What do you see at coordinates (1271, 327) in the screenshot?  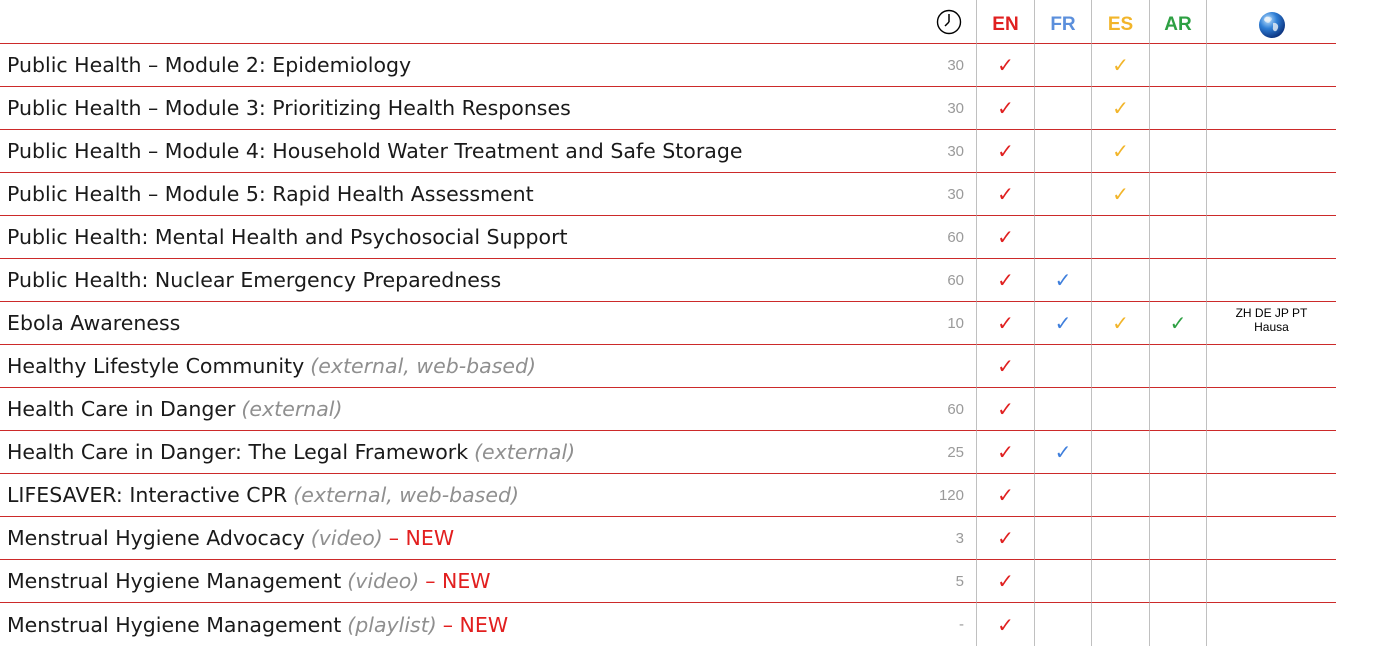 I see `other-language-line: Hausa` at bounding box center [1271, 327].